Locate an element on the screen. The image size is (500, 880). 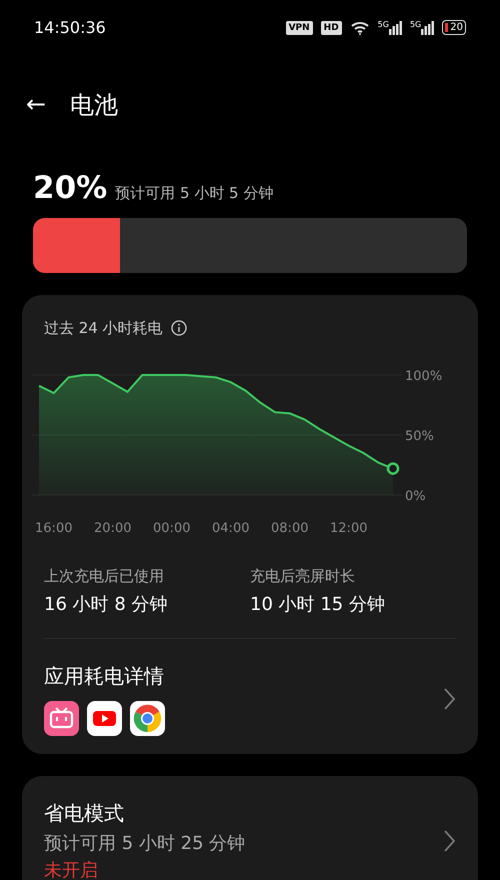
section-title: 省电模式 is located at coordinates (84, 813).